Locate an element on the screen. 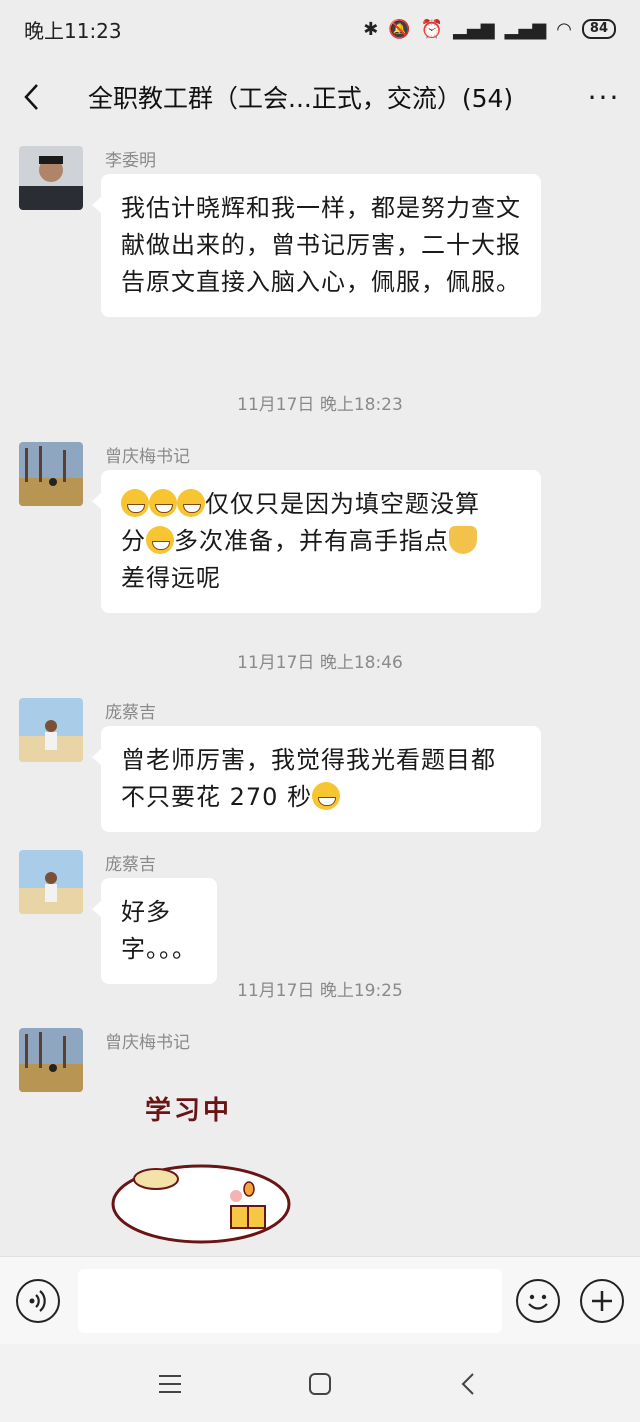  back-key is located at coordinates (468, 1384).